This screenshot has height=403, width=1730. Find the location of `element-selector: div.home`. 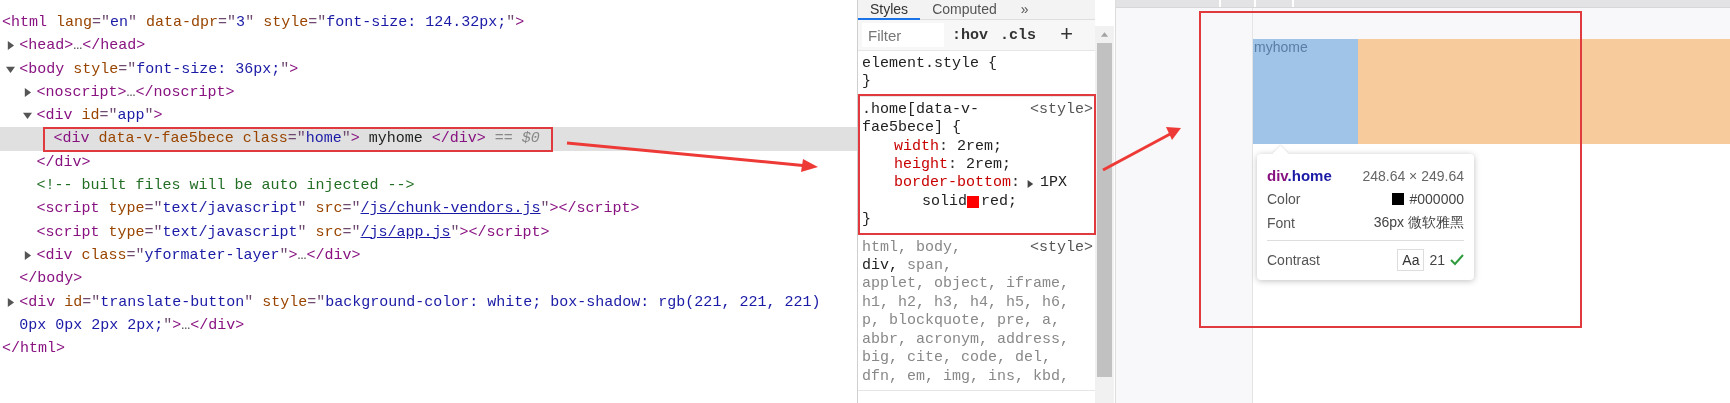

element-selector: div.home is located at coordinates (1299, 176).